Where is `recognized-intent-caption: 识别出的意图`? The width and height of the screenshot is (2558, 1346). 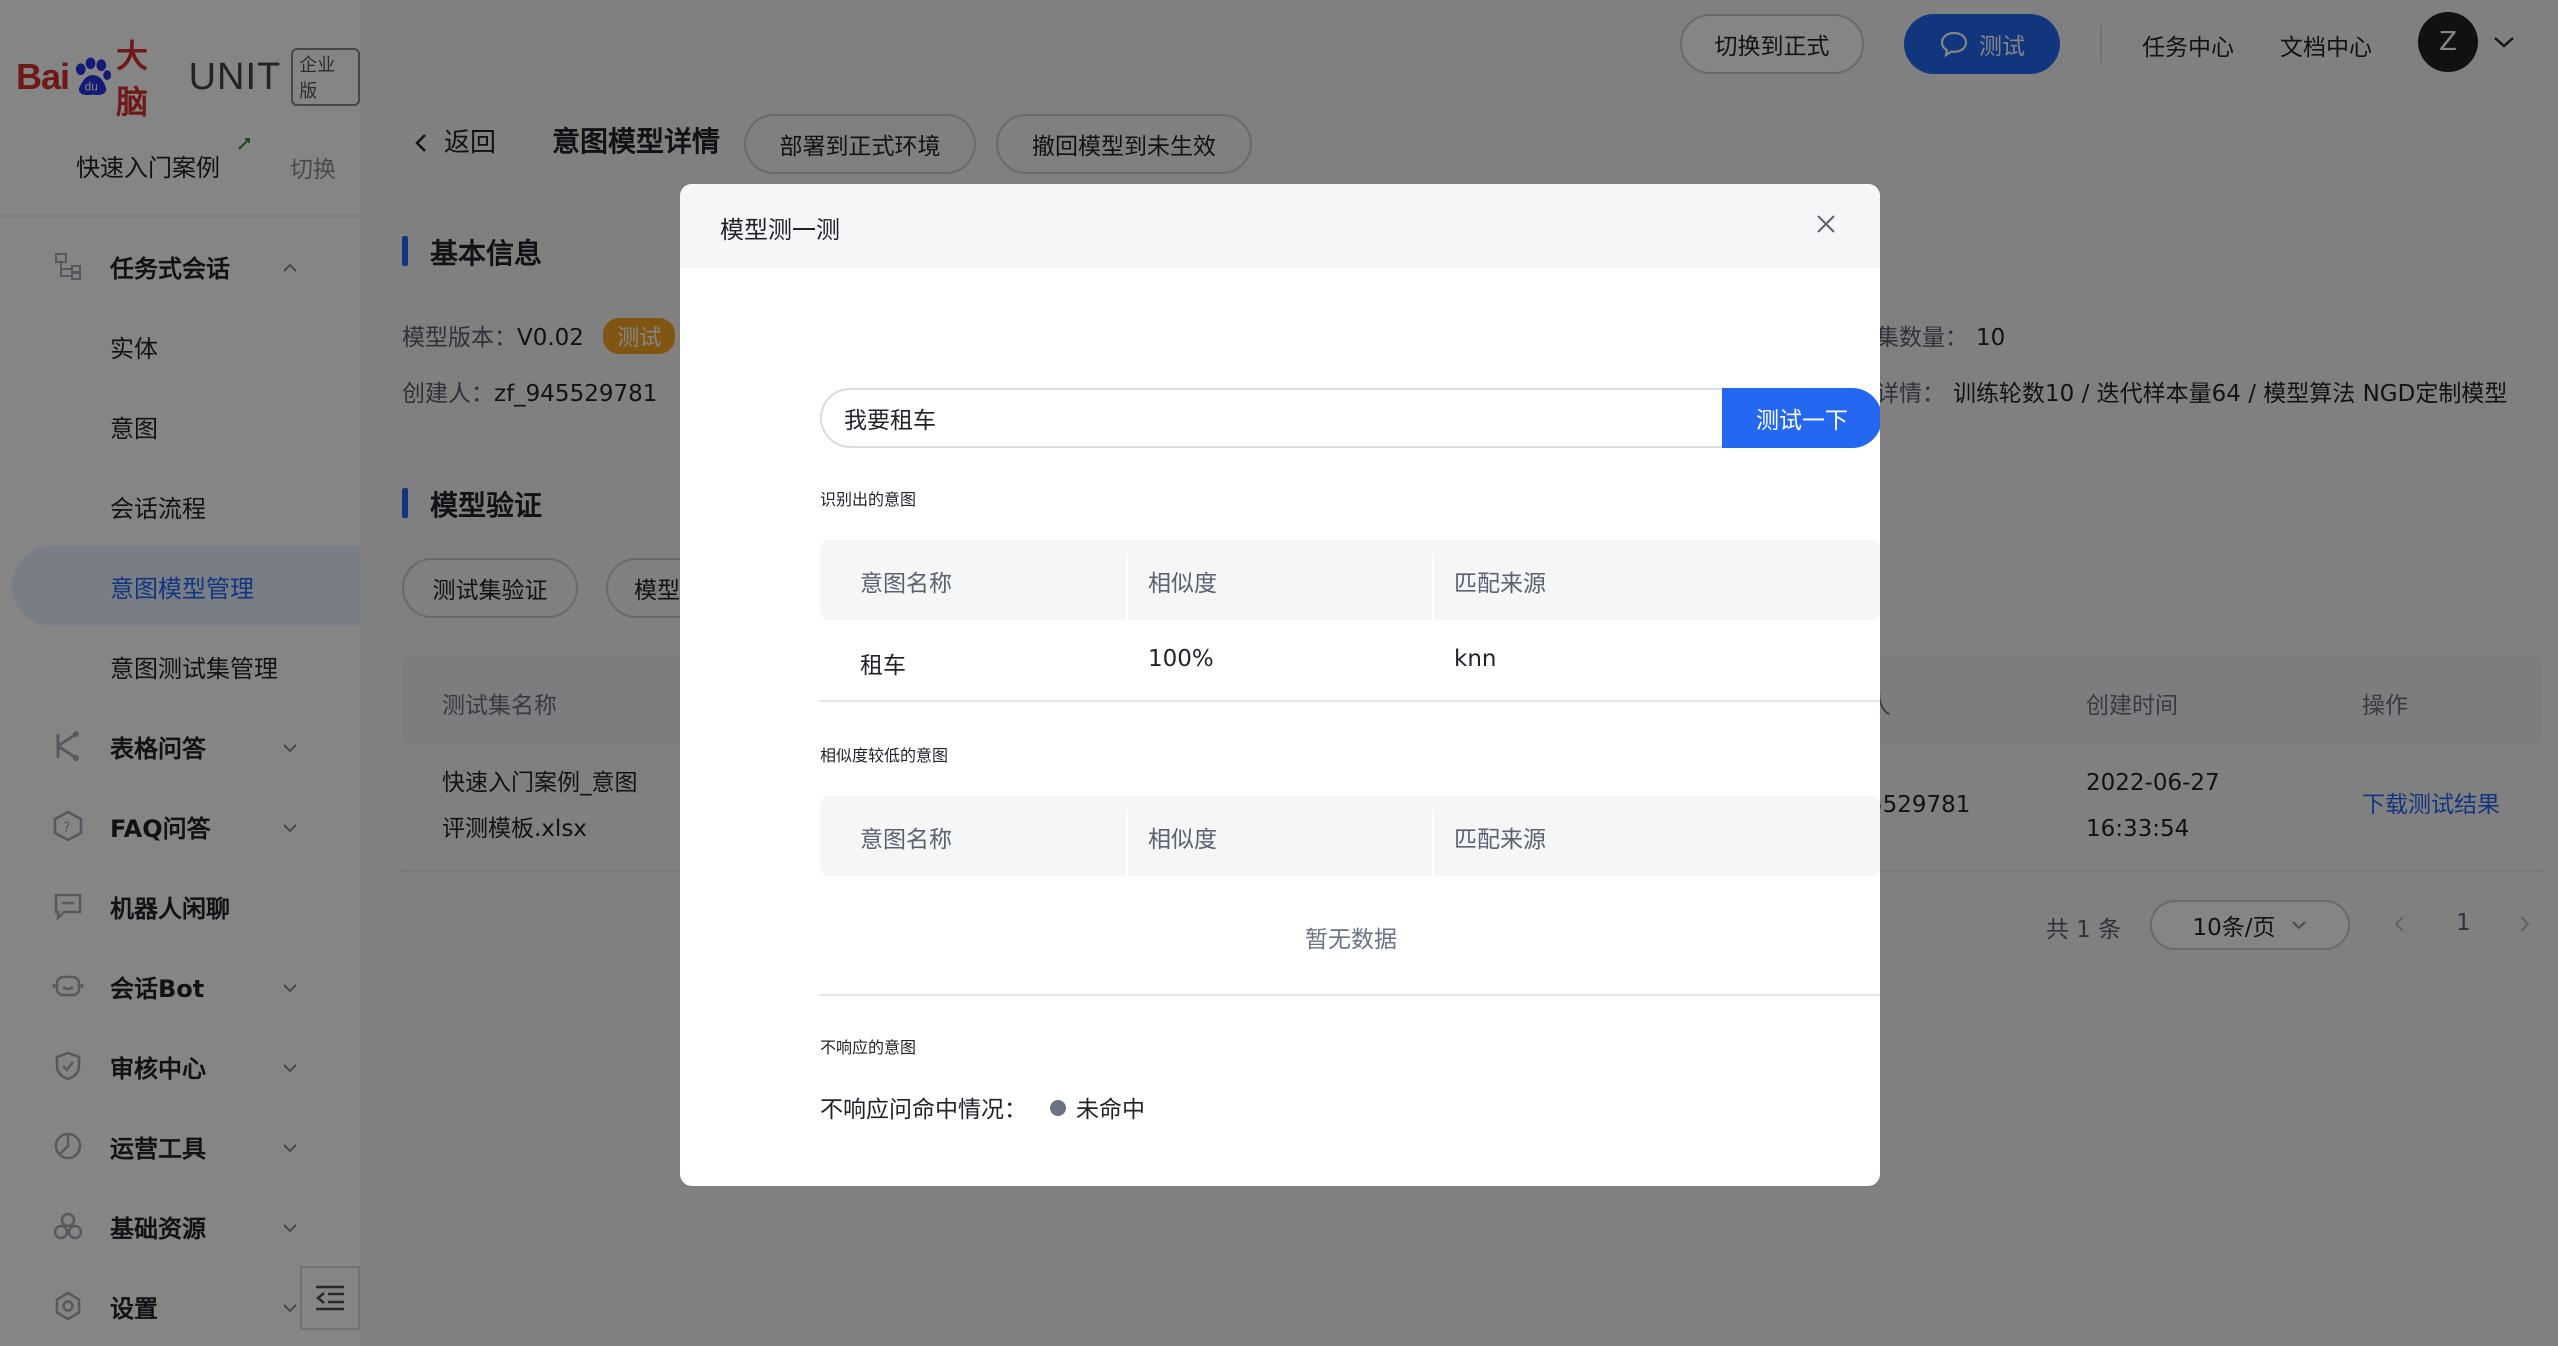 recognized-intent-caption: 识别出的意图 is located at coordinates (868, 499).